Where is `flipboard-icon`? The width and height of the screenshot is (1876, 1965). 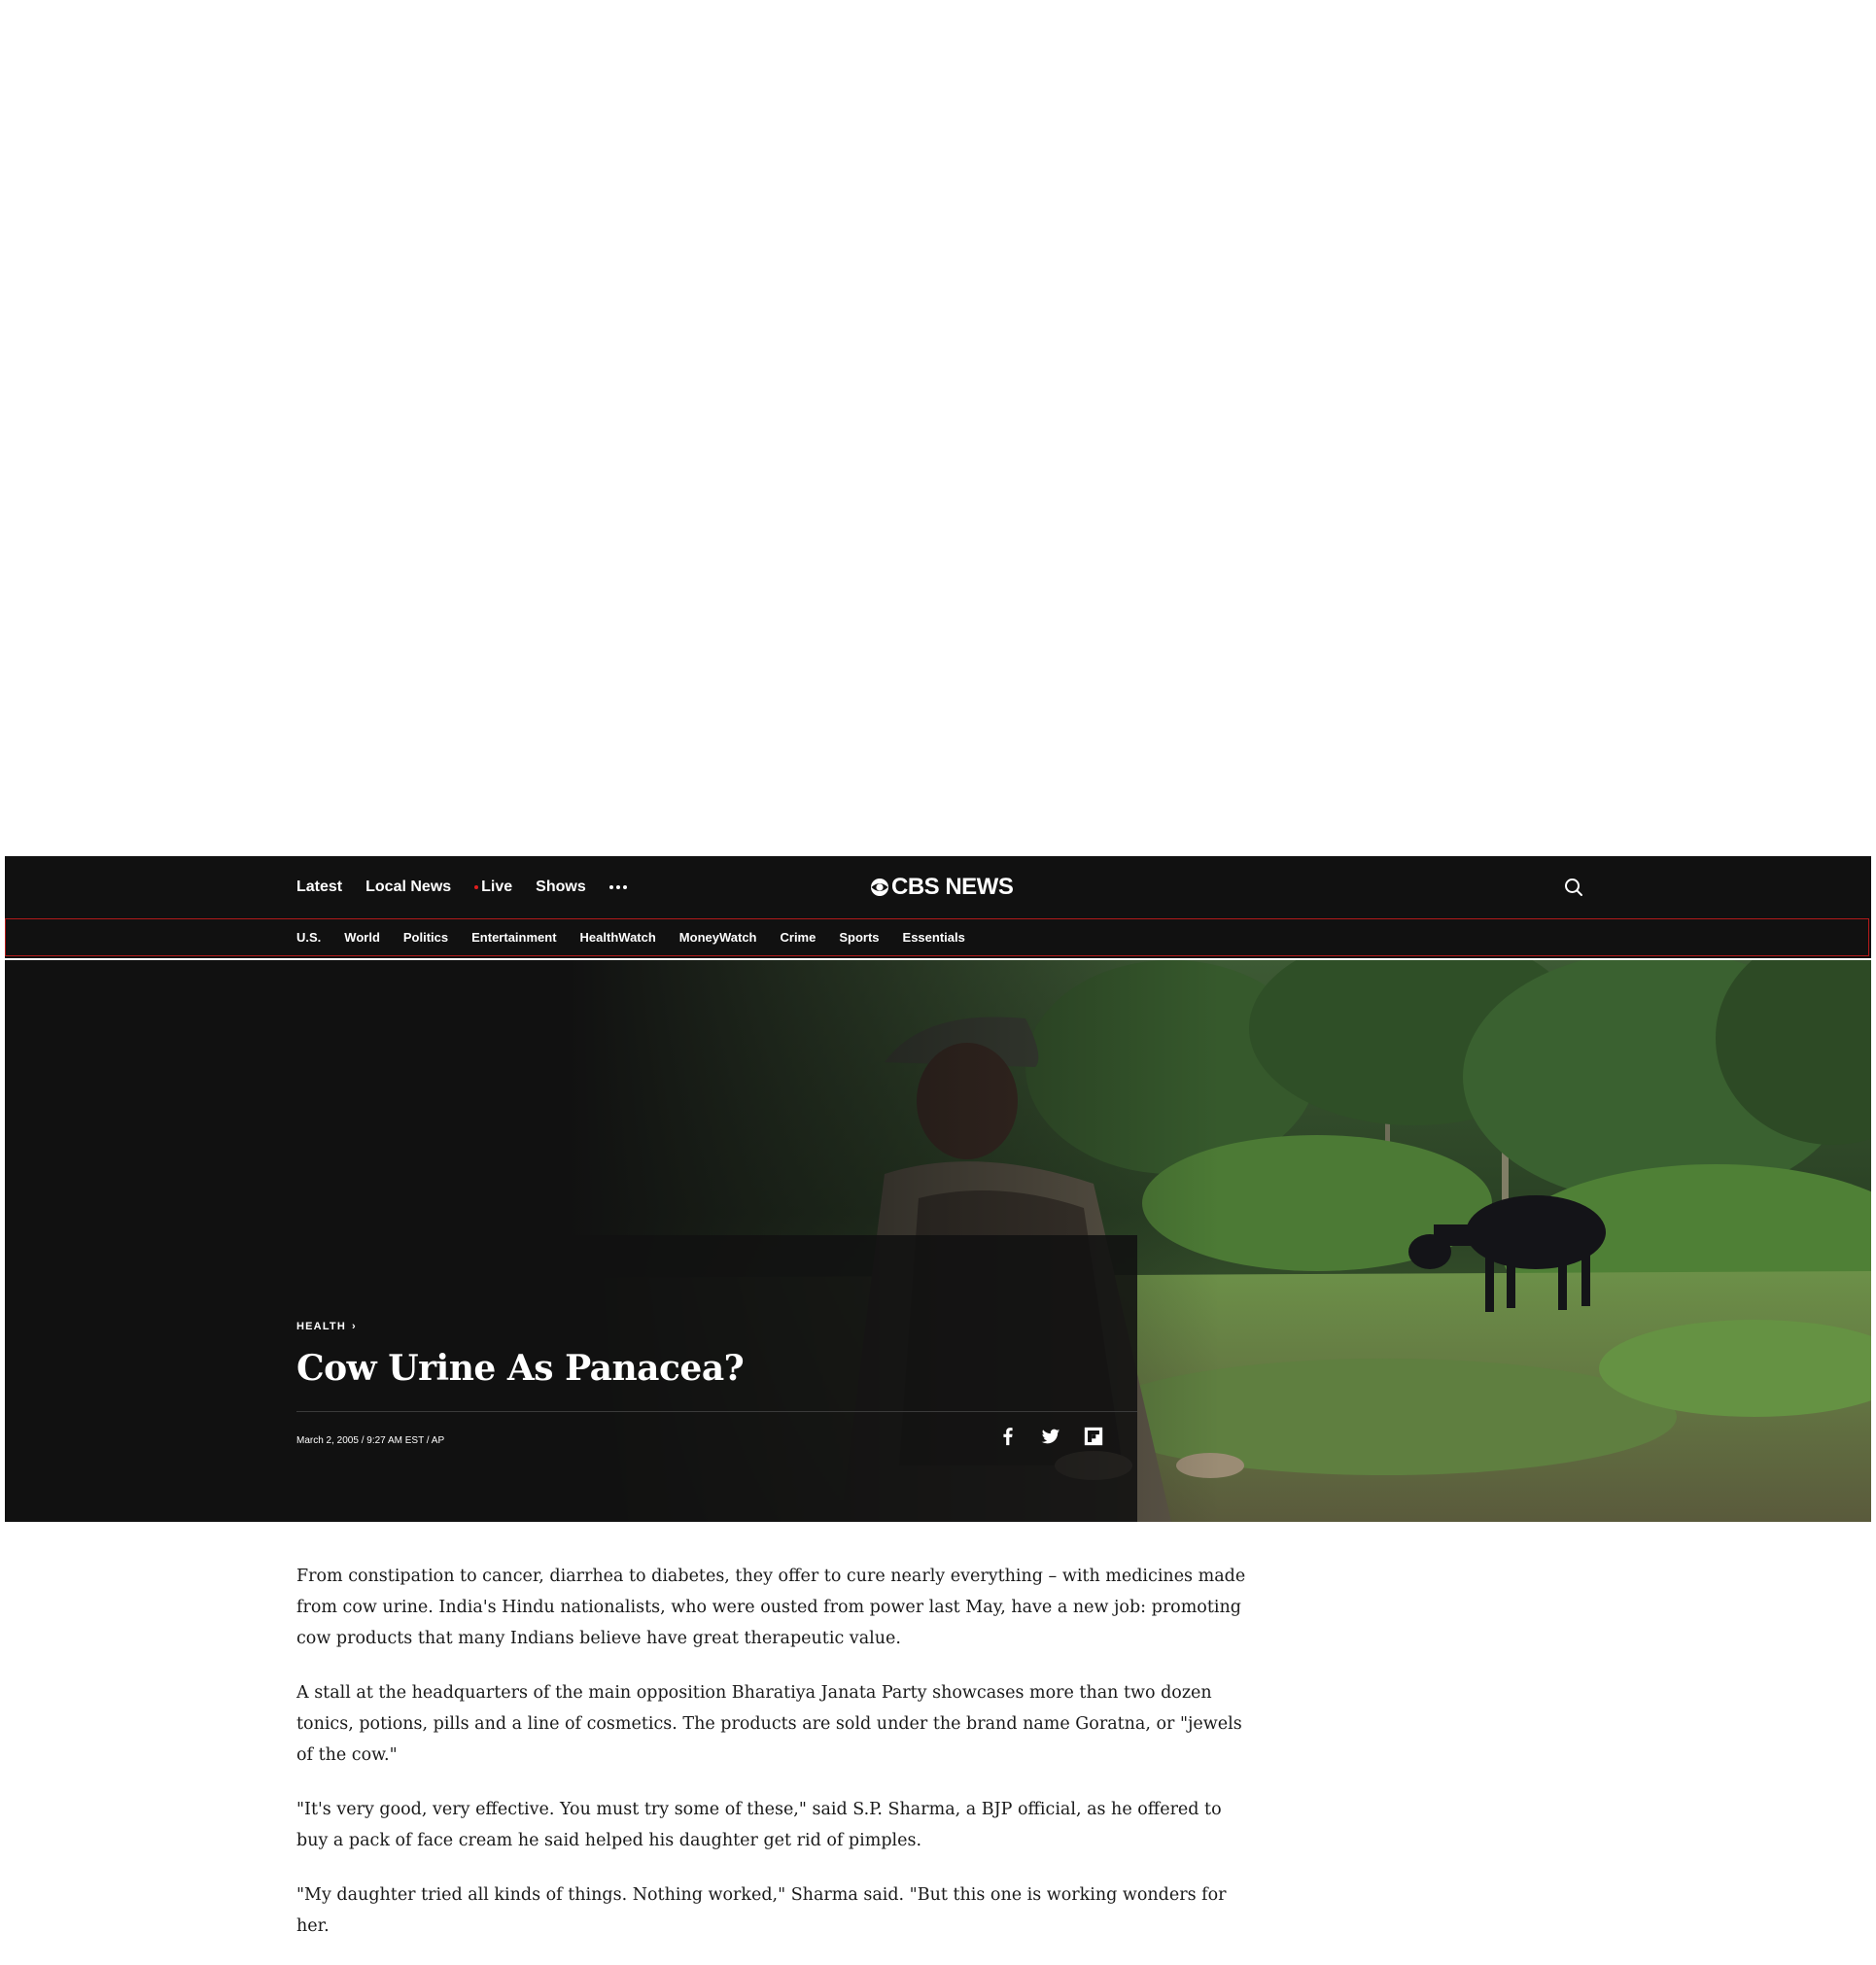
flipboard-icon is located at coordinates (1093, 1436).